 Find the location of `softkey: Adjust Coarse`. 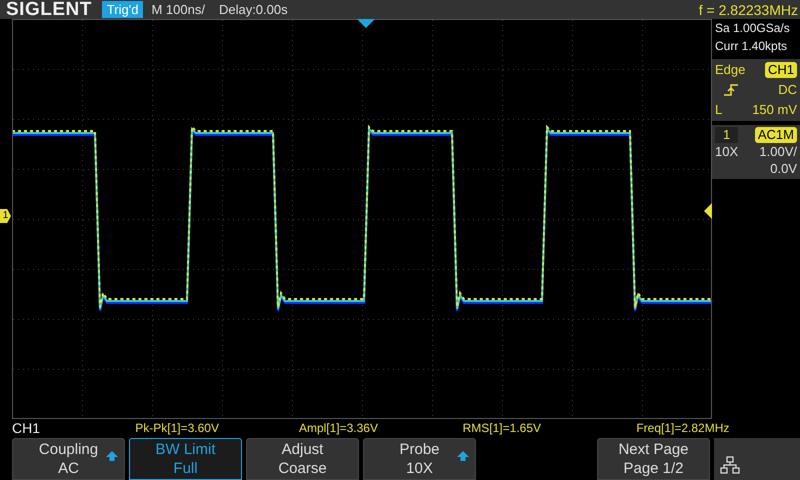

softkey: Adjust Coarse is located at coordinates (302, 459).